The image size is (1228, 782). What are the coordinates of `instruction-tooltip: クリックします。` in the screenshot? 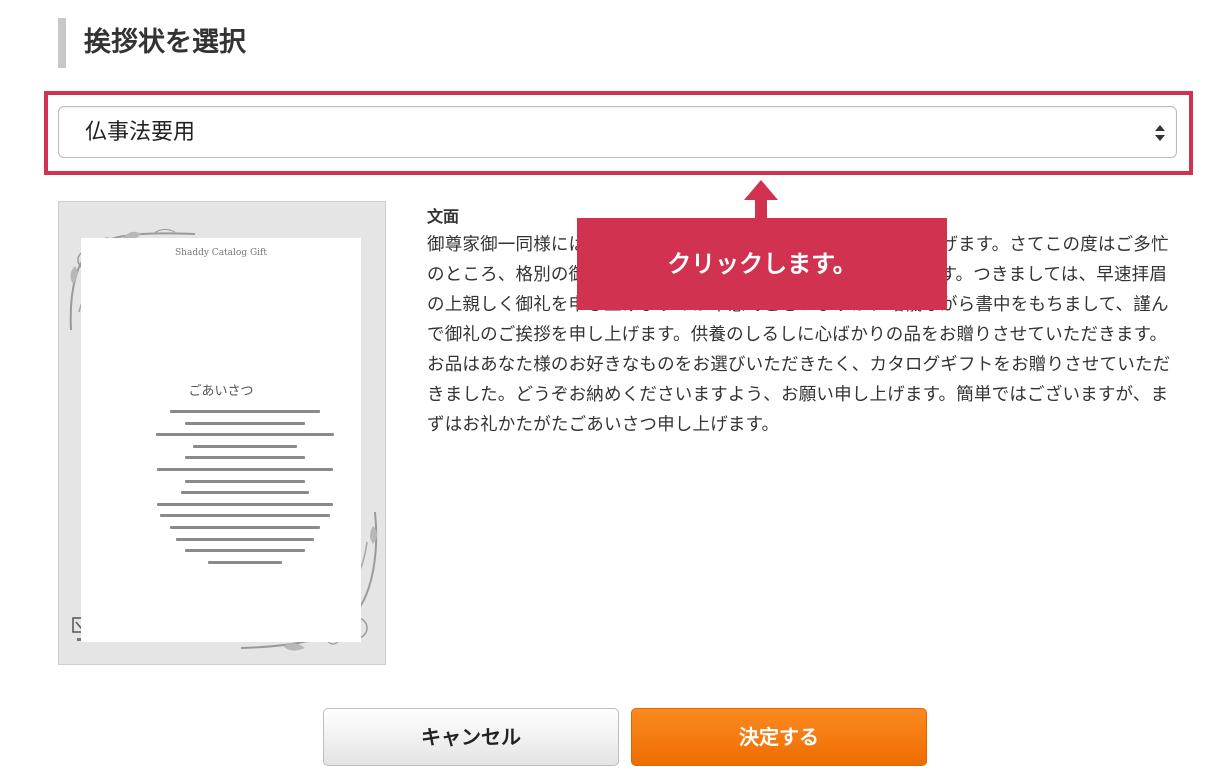 It's located at (762, 264).